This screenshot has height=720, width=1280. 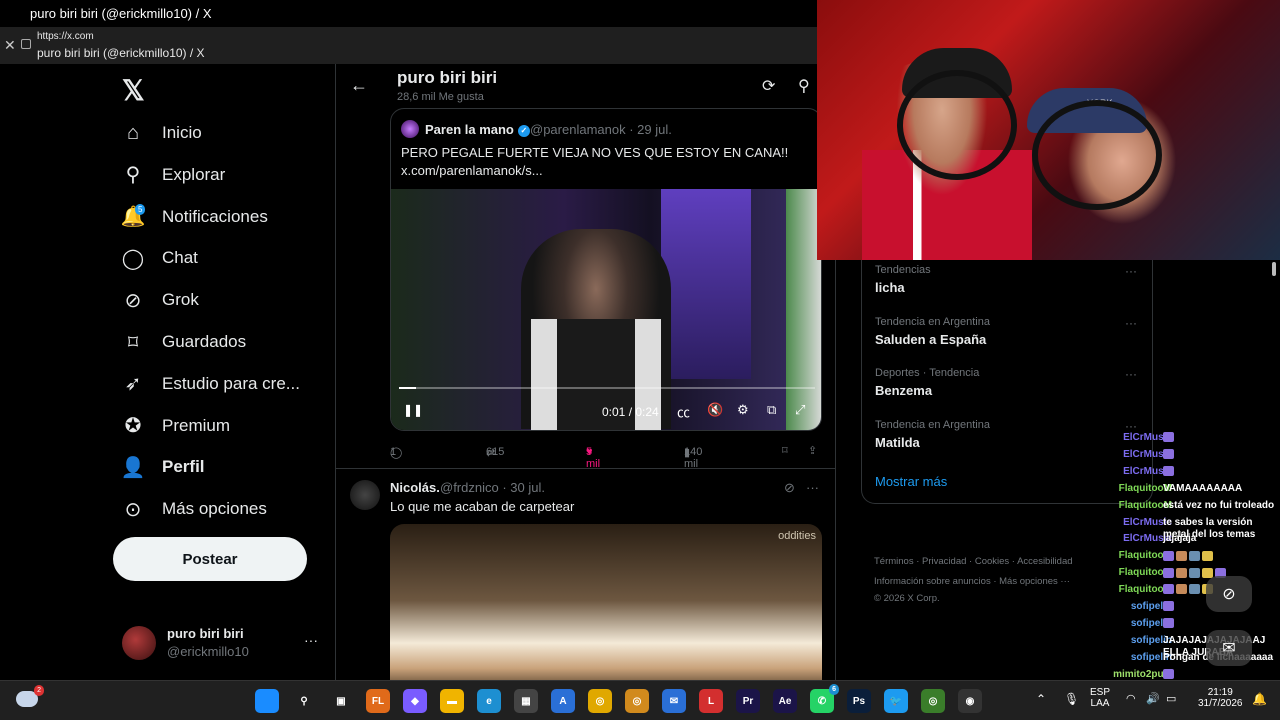 What do you see at coordinates (711, 701) in the screenshot?
I see `lastpass-icon: L` at bounding box center [711, 701].